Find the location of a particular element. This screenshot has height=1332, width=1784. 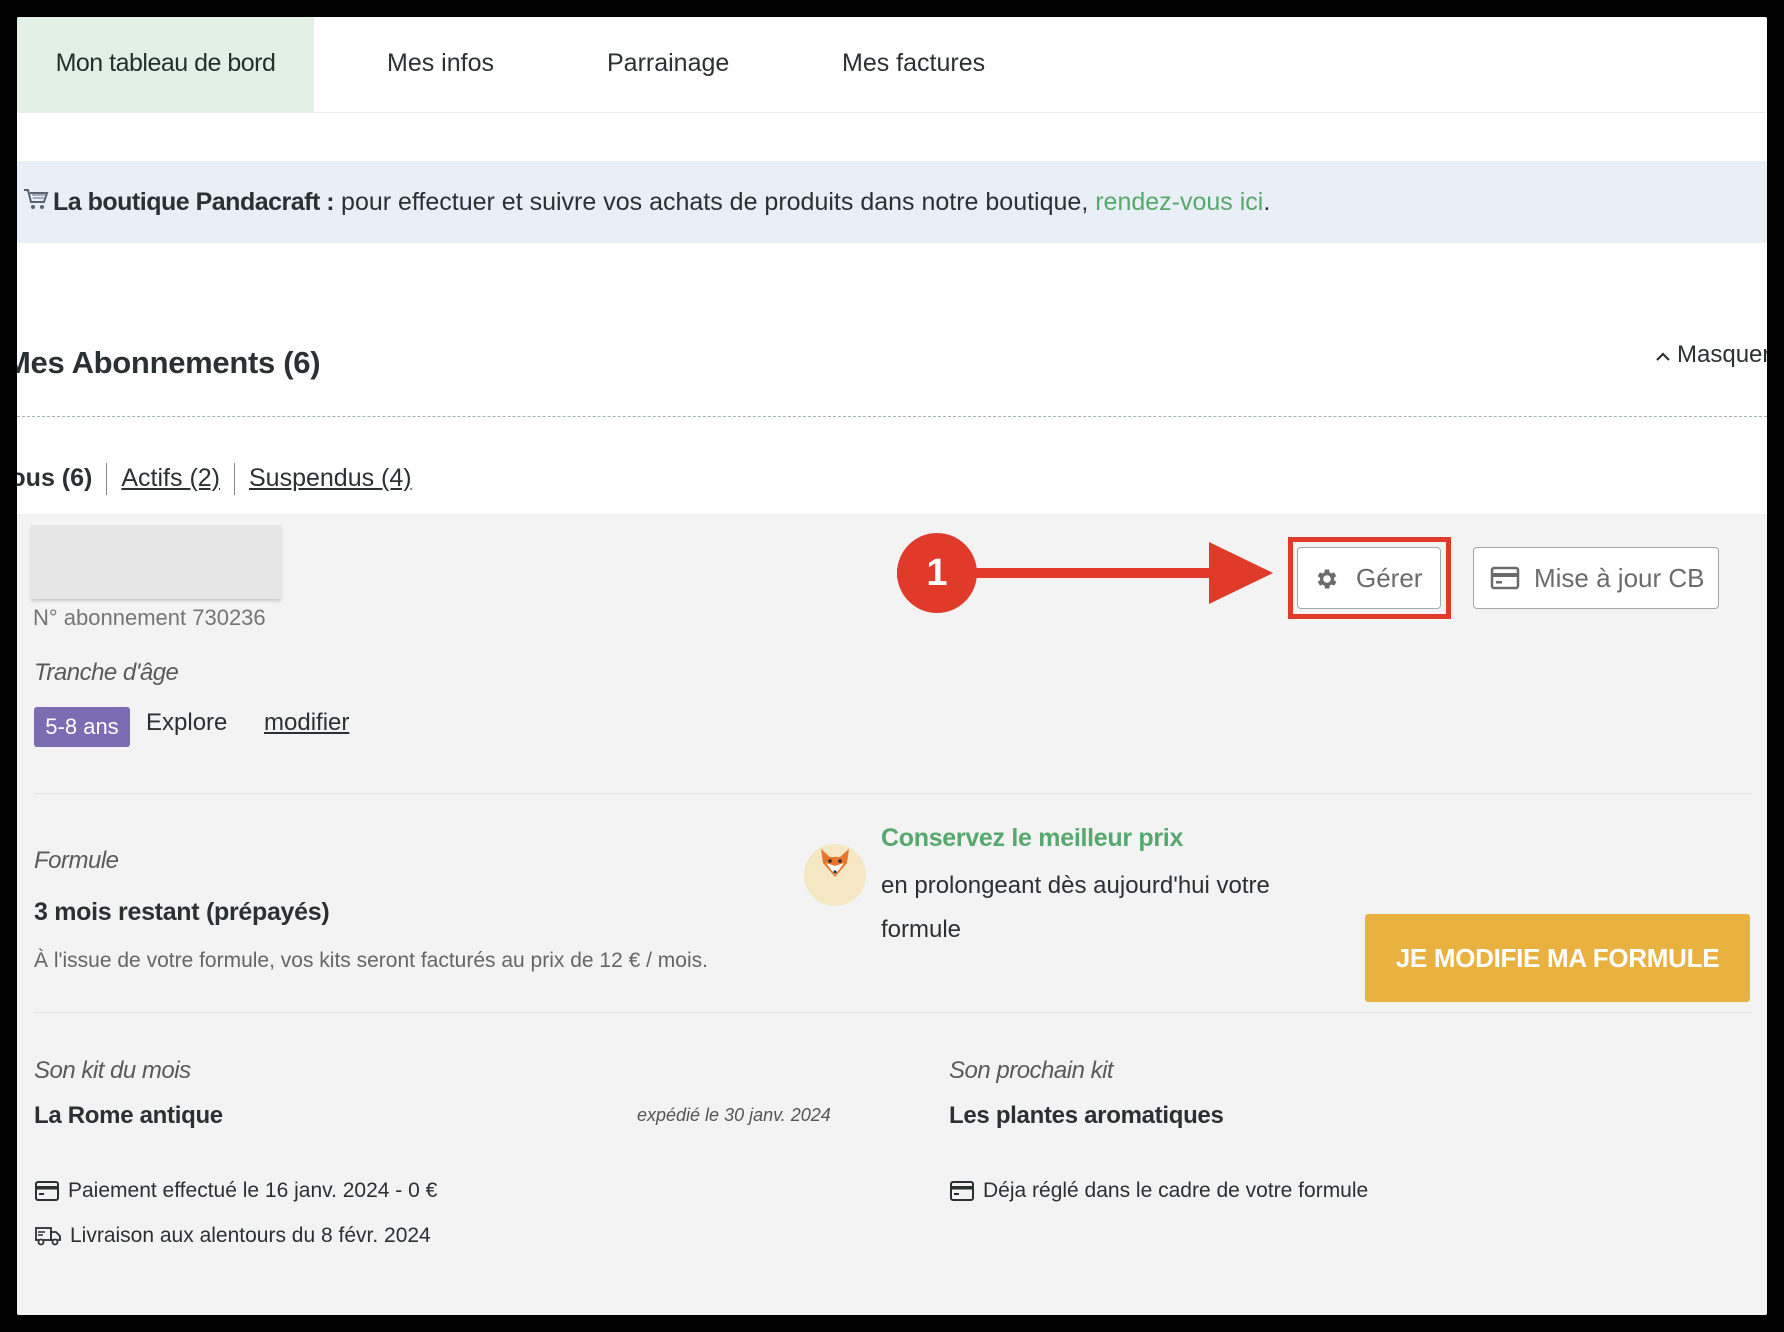

filter-active: Actifs (2) is located at coordinates (170, 478).